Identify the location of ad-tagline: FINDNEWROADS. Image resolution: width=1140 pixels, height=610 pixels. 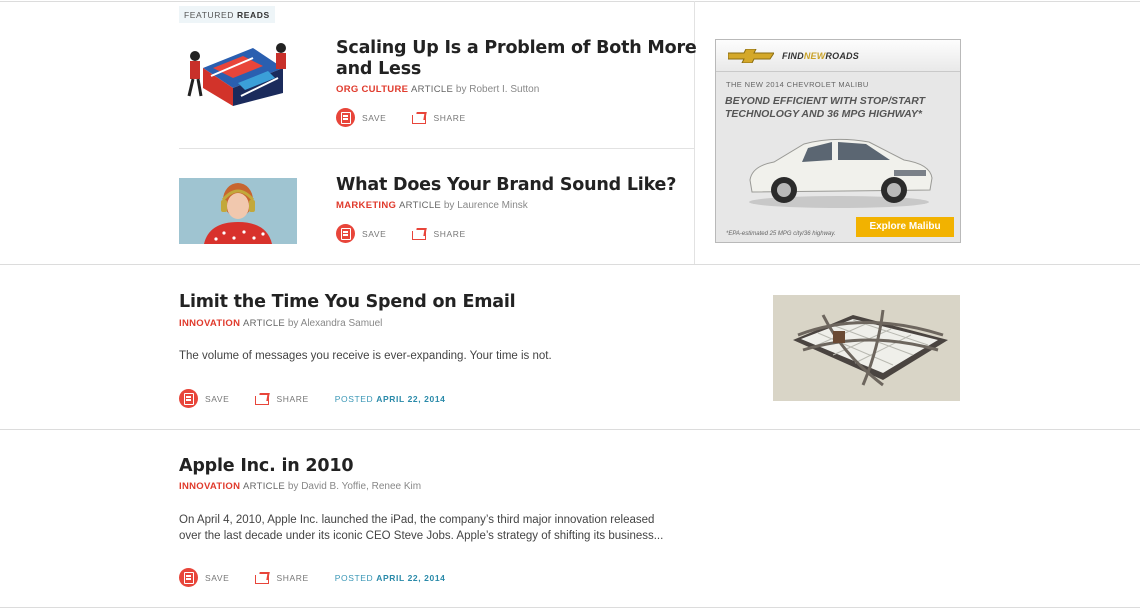
(820, 56).